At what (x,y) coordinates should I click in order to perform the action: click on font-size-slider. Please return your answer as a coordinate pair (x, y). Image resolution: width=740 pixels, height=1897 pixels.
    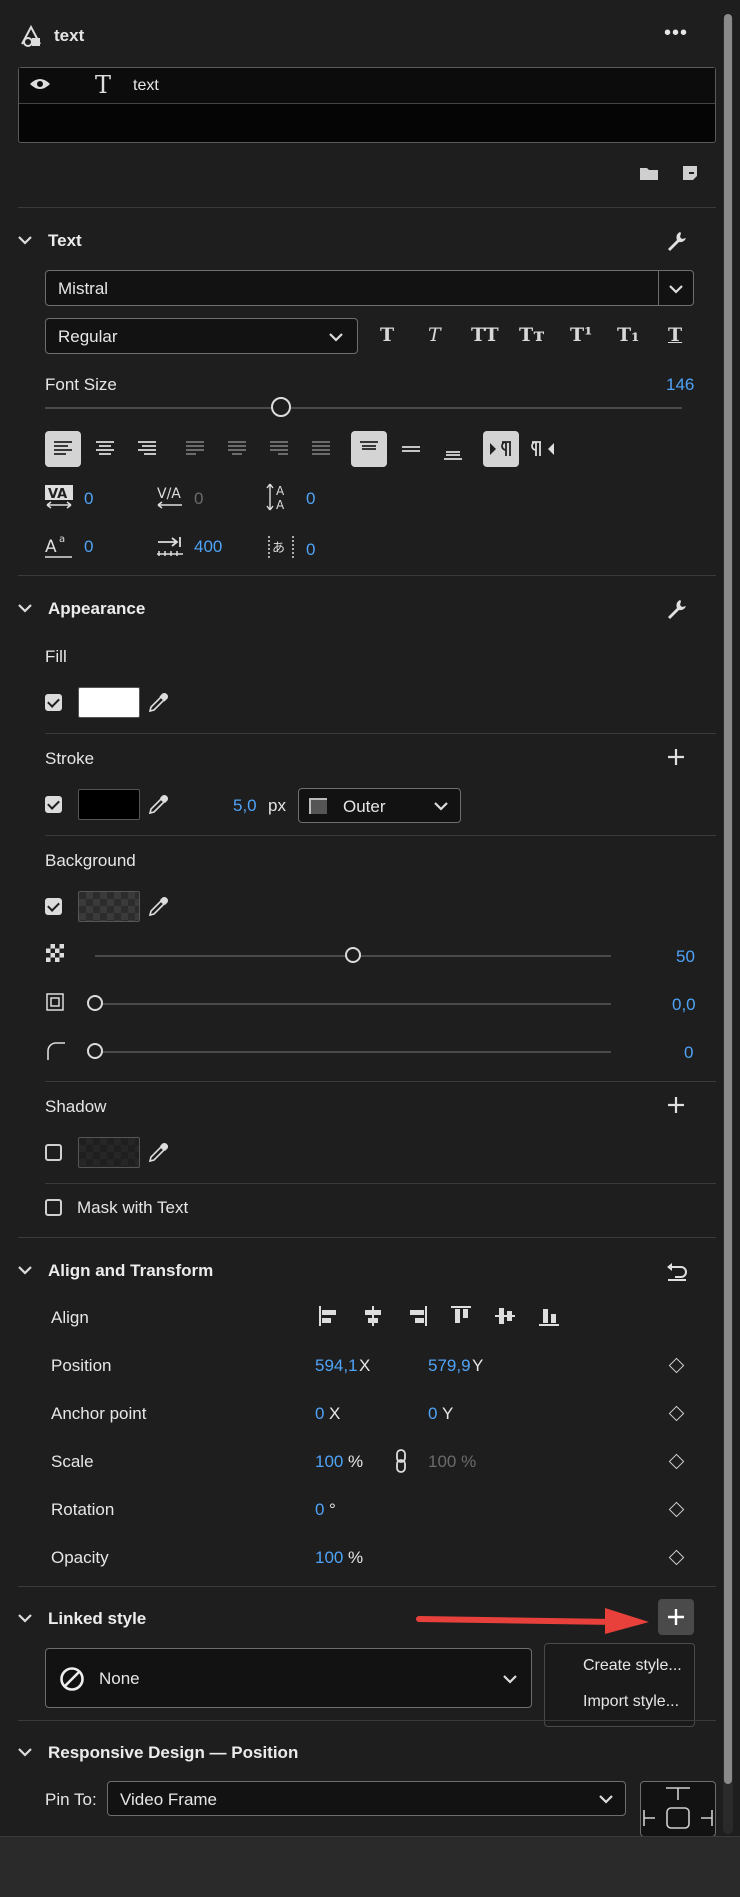
    Looking at the image, I should click on (363, 408).